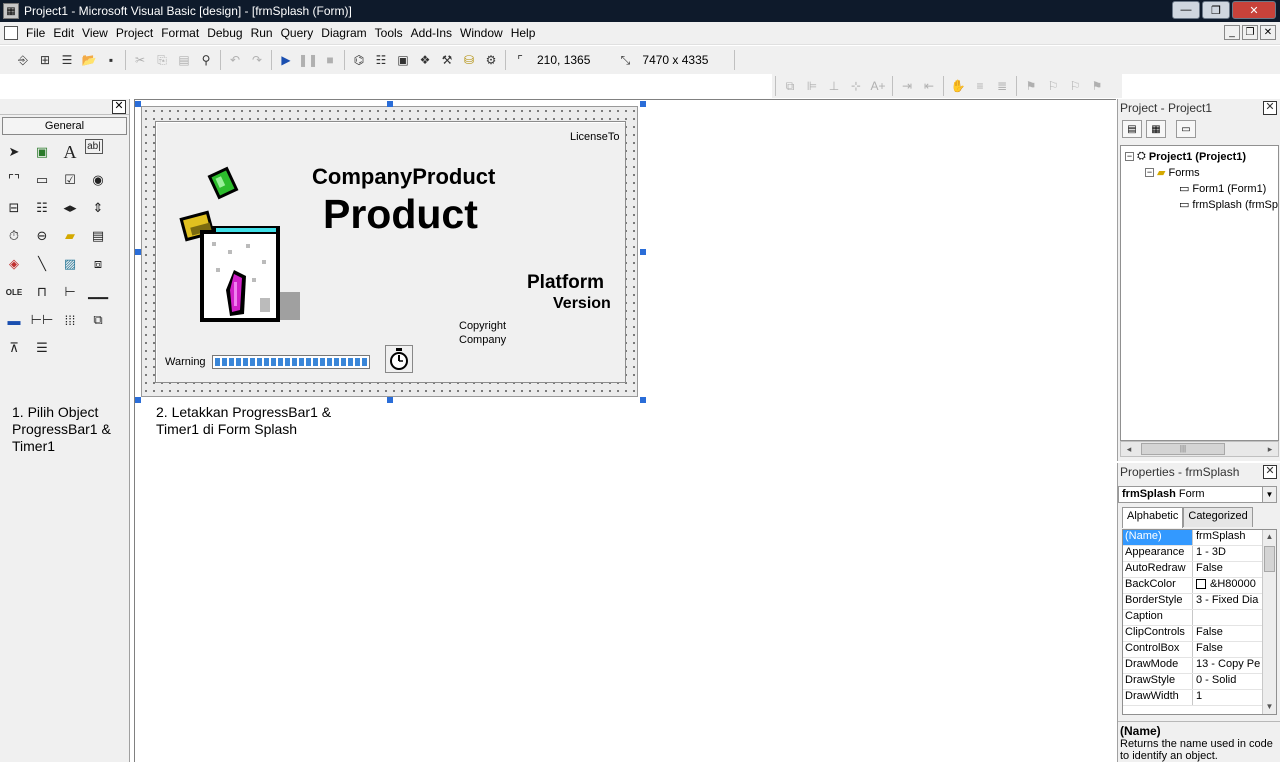 This screenshot has height=762, width=1280. What do you see at coordinates (834, 86) in the screenshot?
I see `align-bottom-icon: ⊥` at bounding box center [834, 86].